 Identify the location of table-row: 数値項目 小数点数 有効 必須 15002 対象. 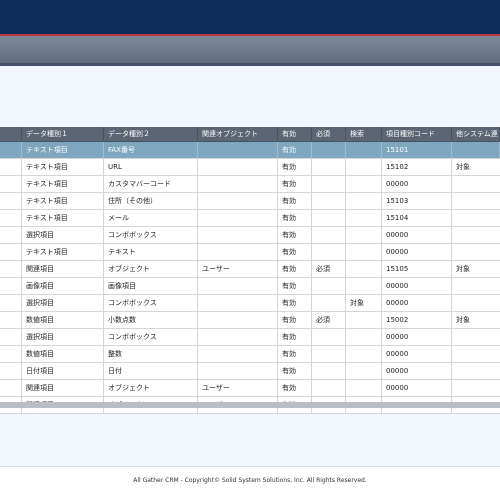
(250, 320).